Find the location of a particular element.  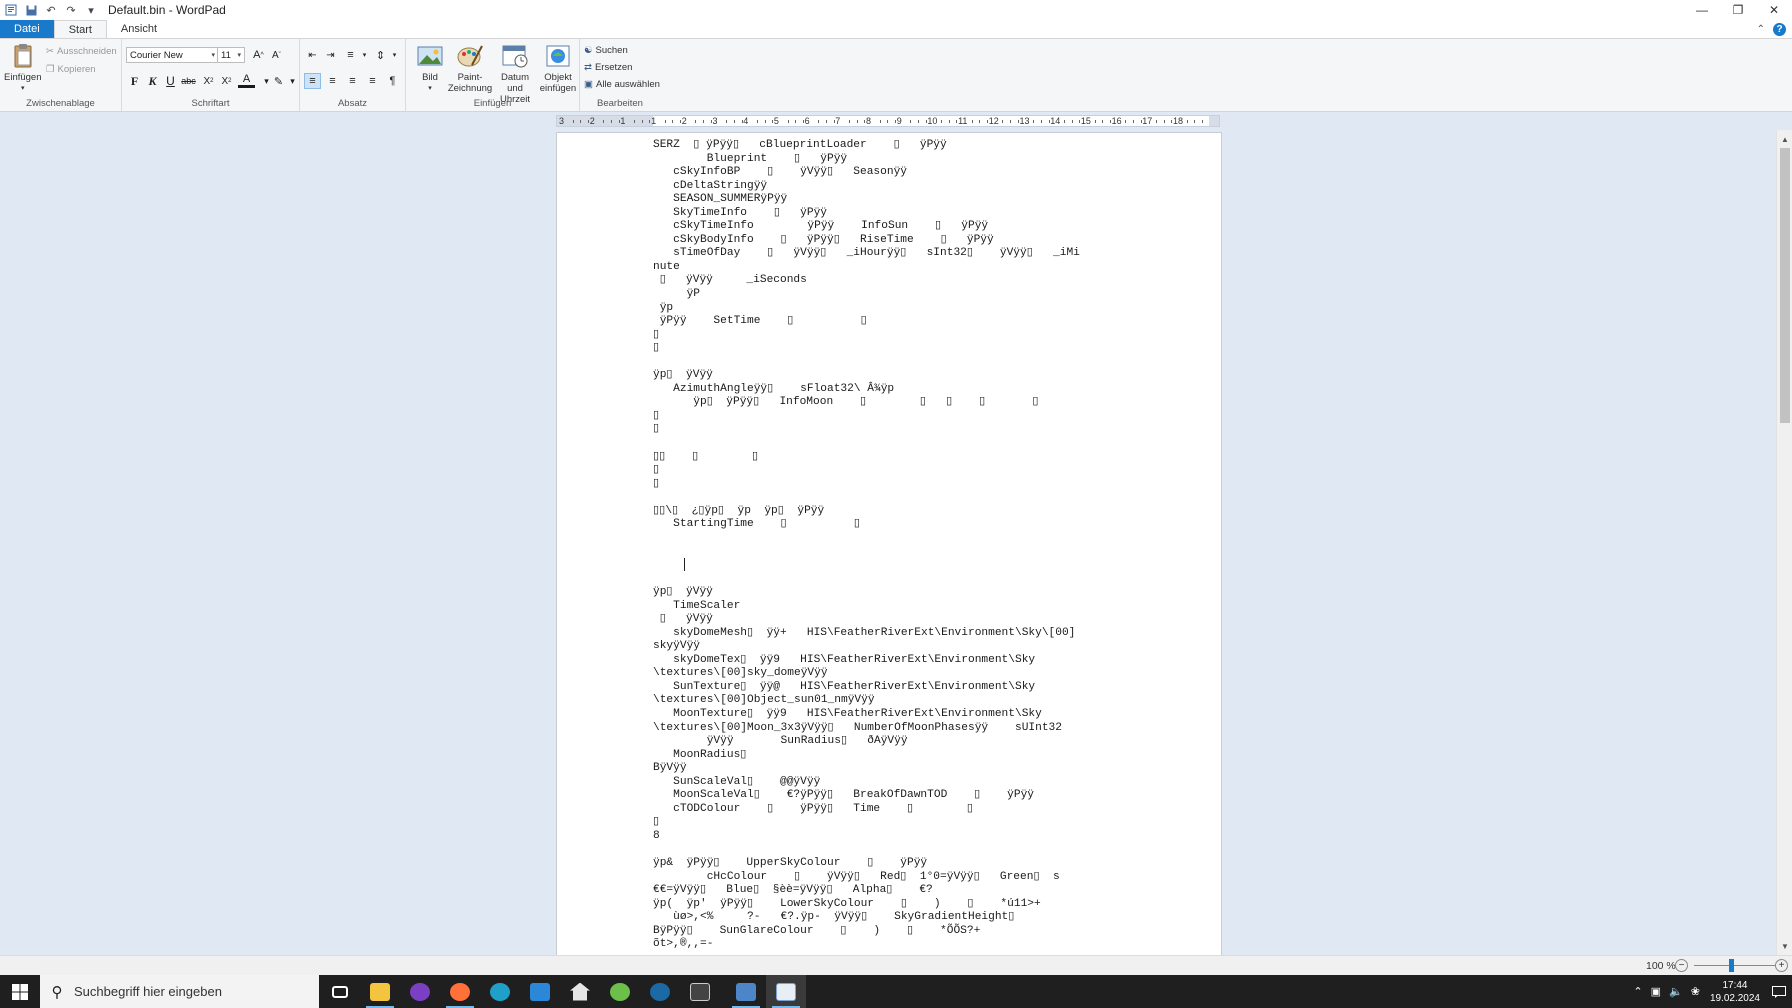

home-icon is located at coordinates (580, 991).